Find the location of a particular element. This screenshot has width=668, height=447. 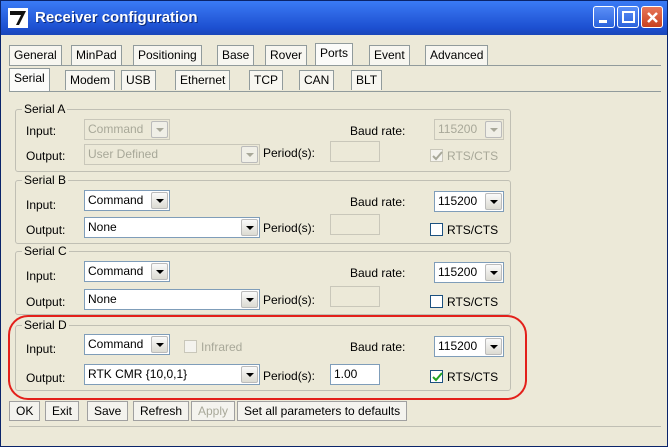

serial-a-rtscts-label: RTS/CTS is located at coordinates (473, 156).